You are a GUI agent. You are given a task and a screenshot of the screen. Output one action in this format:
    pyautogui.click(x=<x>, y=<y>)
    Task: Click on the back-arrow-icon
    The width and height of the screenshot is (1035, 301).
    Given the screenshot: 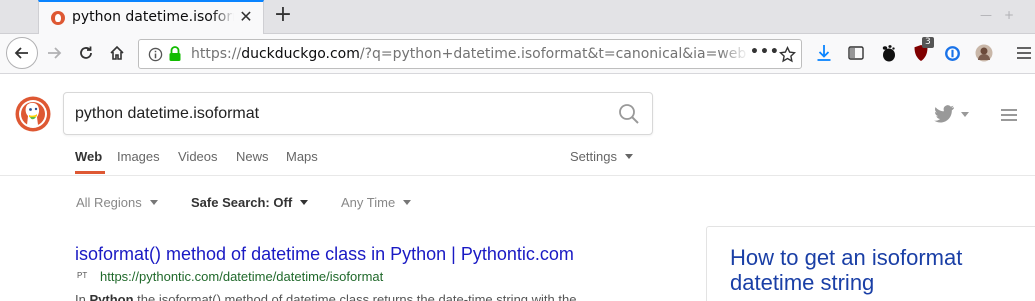 What is the action you would take?
    pyautogui.click(x=21, y=53)
    